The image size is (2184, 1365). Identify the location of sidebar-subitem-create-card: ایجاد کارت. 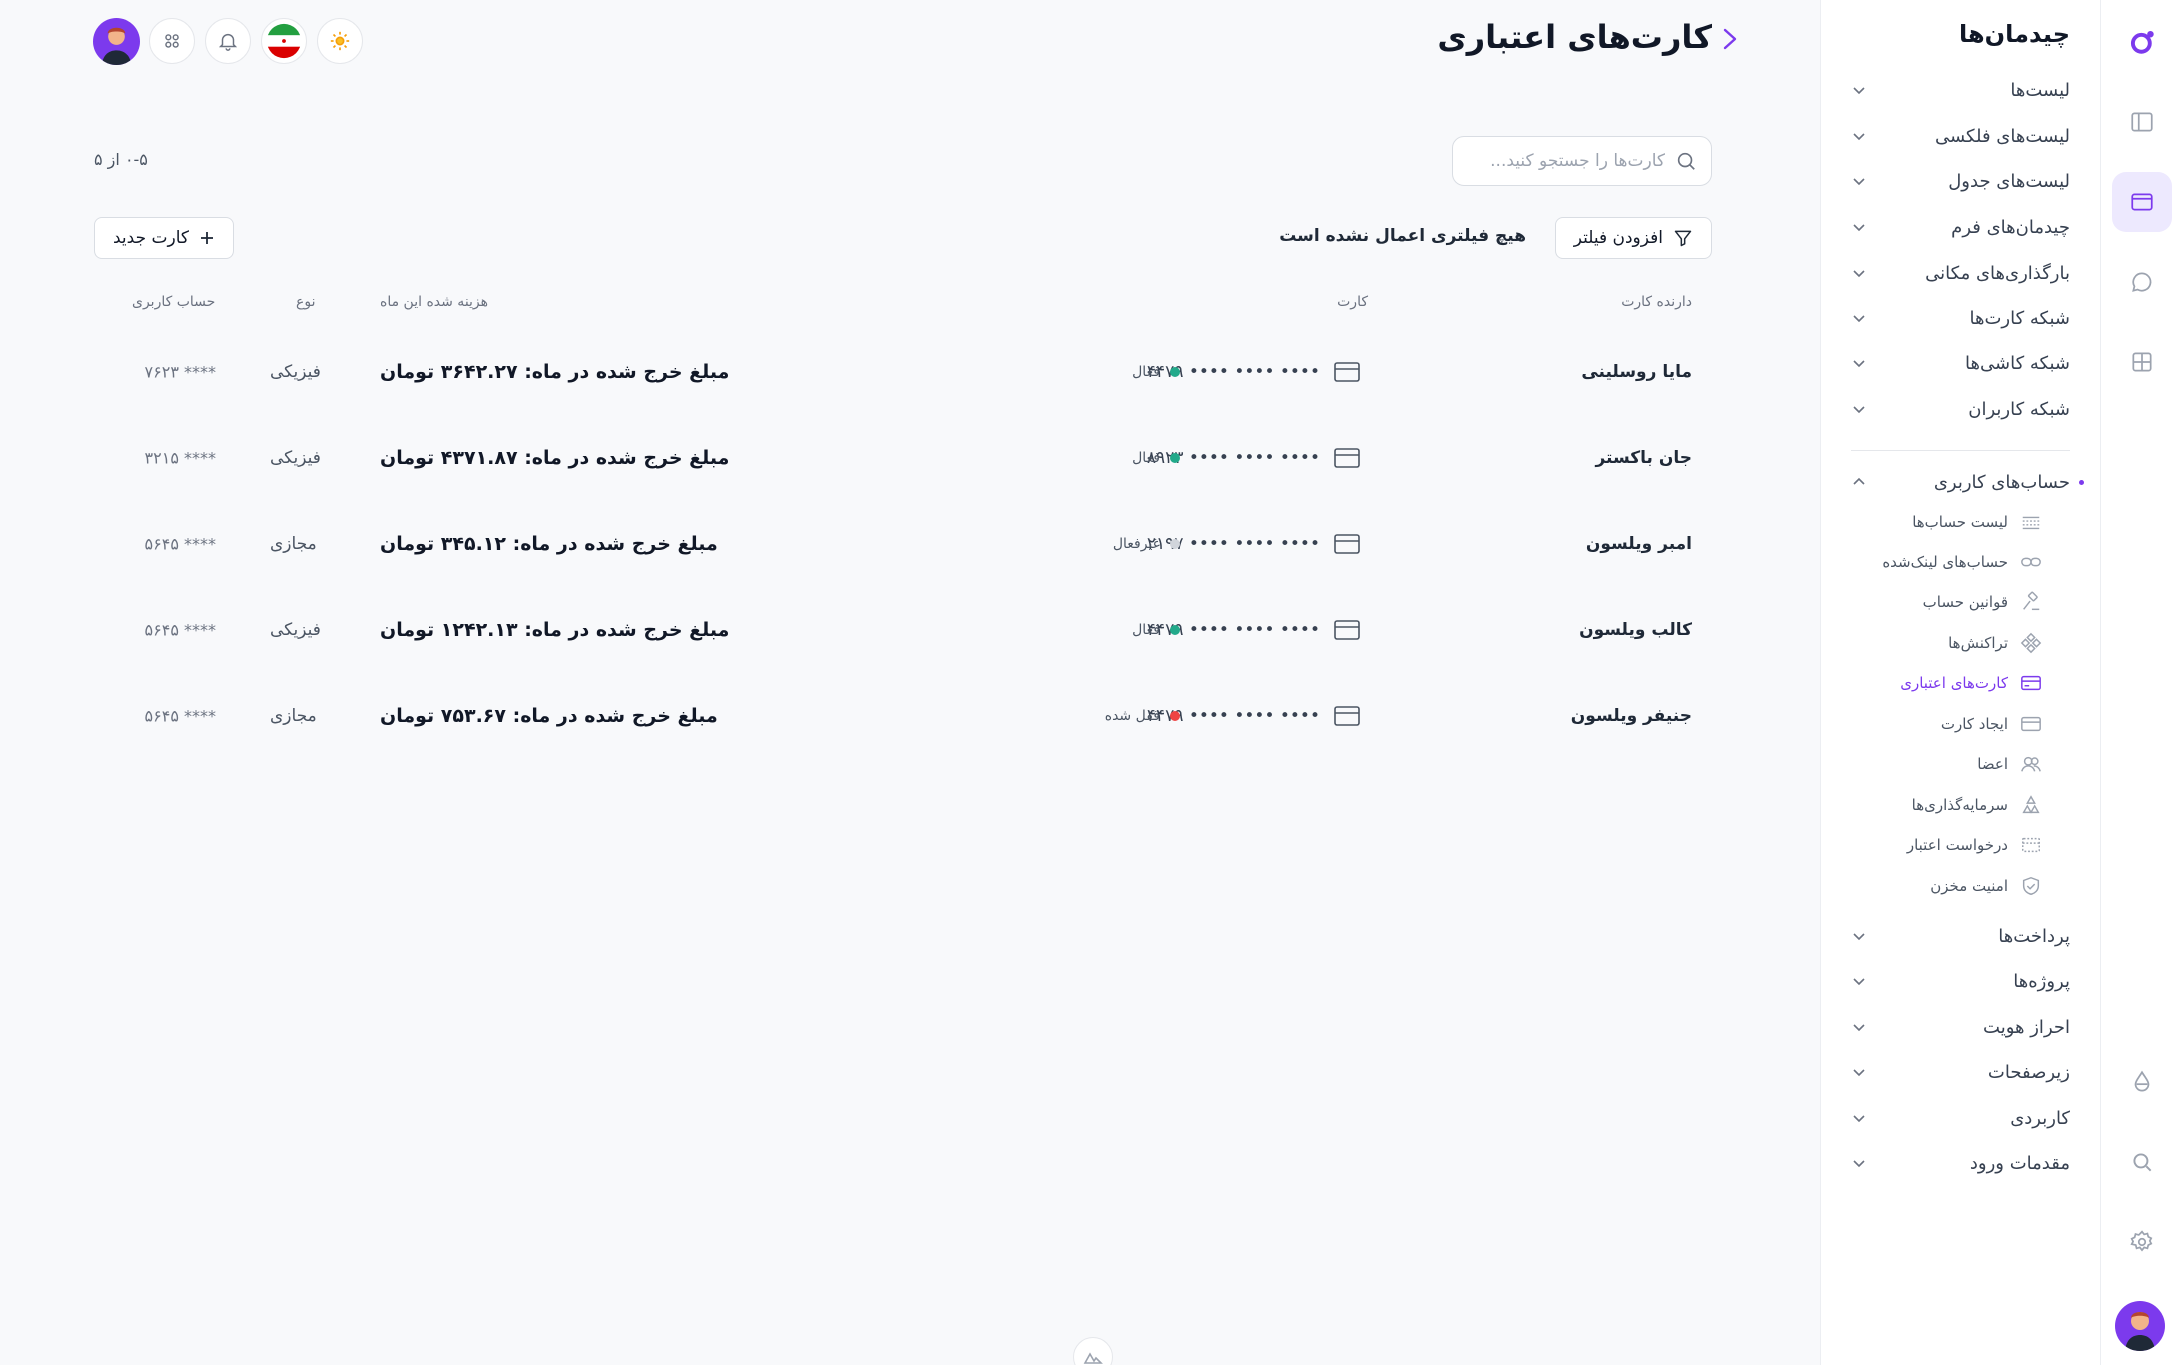
(1991, 724).